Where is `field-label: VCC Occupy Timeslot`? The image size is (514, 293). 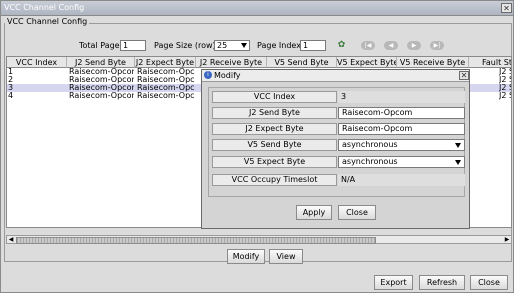 field-label: VCC Occupy Timeslot is located at coordinates (274, 180).